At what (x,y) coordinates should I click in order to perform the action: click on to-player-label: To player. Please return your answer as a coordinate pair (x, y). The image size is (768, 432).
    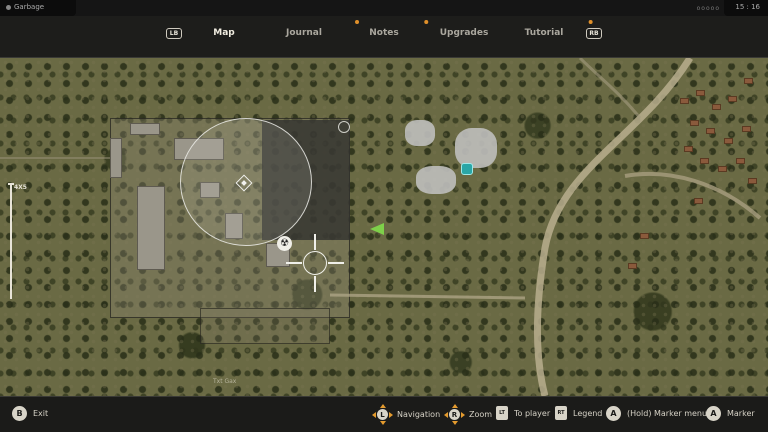
    Looking at the image, I should click on (532, 413).